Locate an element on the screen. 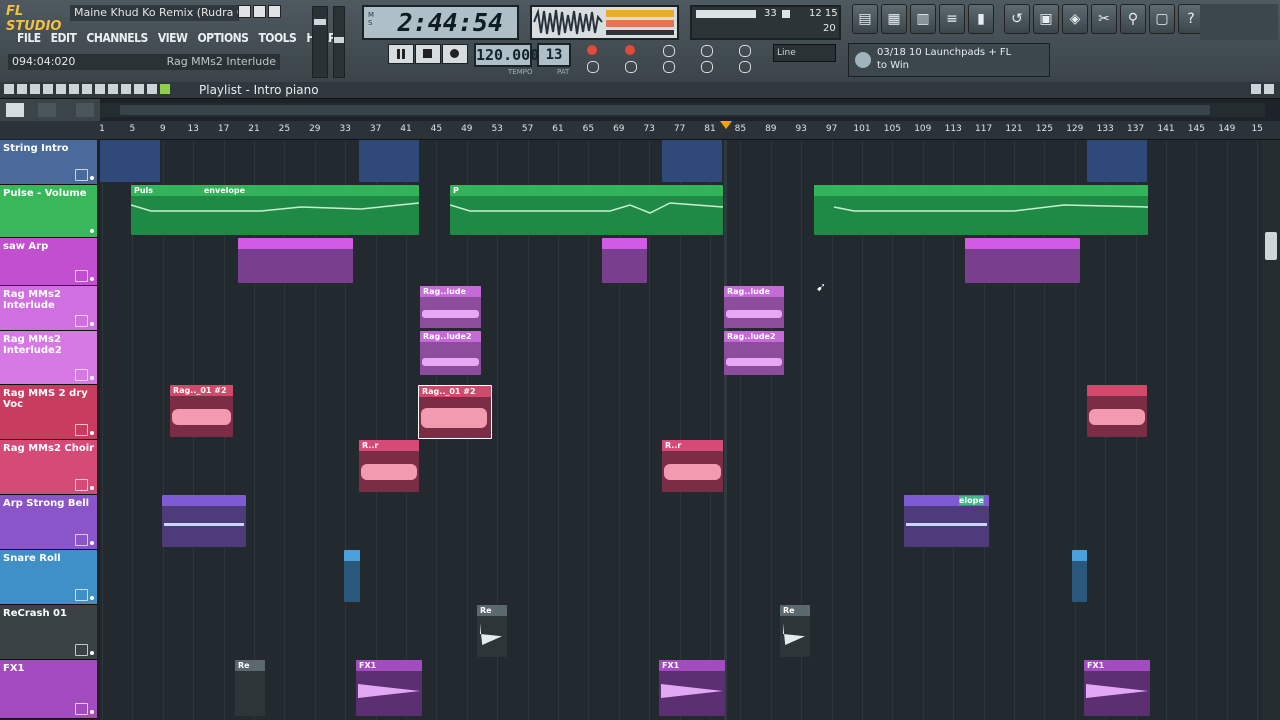 The image size is (1280, 720). song-time-display: MS 2:44:54 is located at coordinates (440, 22).